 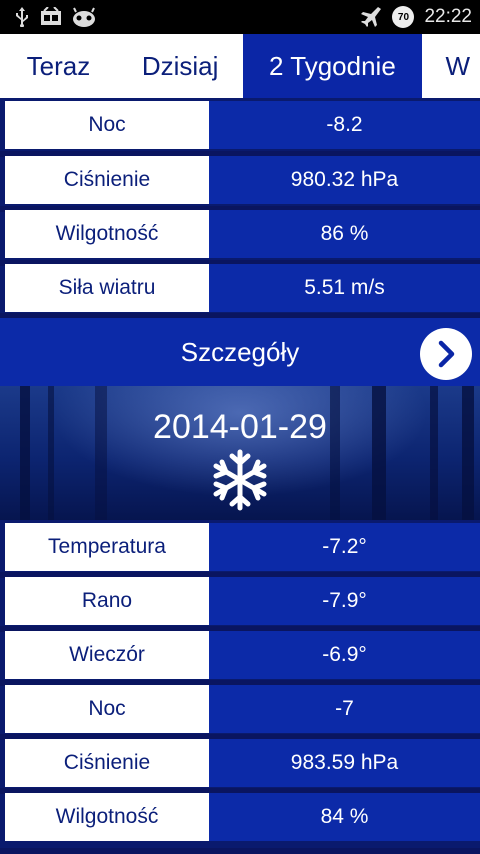 I want to click on weather-row: Rano -7.9°, so click(x=240, y=601).